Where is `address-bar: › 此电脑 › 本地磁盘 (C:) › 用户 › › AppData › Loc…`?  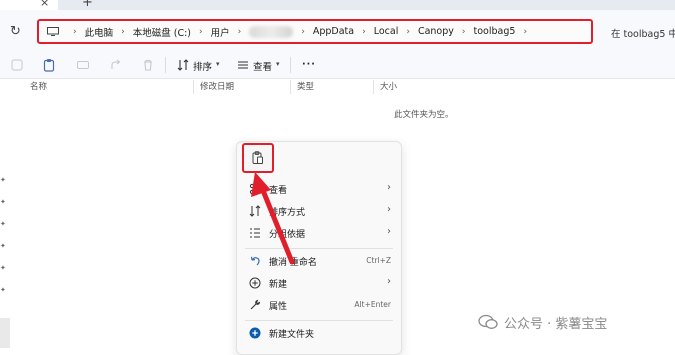
address-bar: › 此电脑 › 本地磁盘 (C:) › 用户 › › AppData › Loc… is located at coordinates (315, 31).